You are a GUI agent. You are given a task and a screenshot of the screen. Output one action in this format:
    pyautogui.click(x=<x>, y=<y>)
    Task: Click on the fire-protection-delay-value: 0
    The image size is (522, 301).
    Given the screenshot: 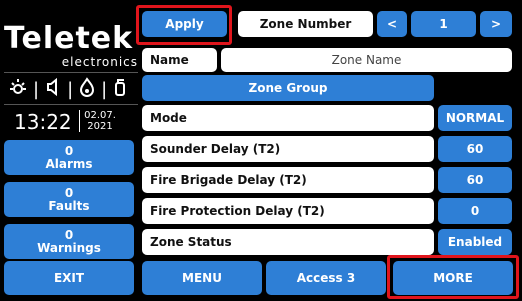 What is the action you would take?
    pyautogui.click(x=475, y=211)
    